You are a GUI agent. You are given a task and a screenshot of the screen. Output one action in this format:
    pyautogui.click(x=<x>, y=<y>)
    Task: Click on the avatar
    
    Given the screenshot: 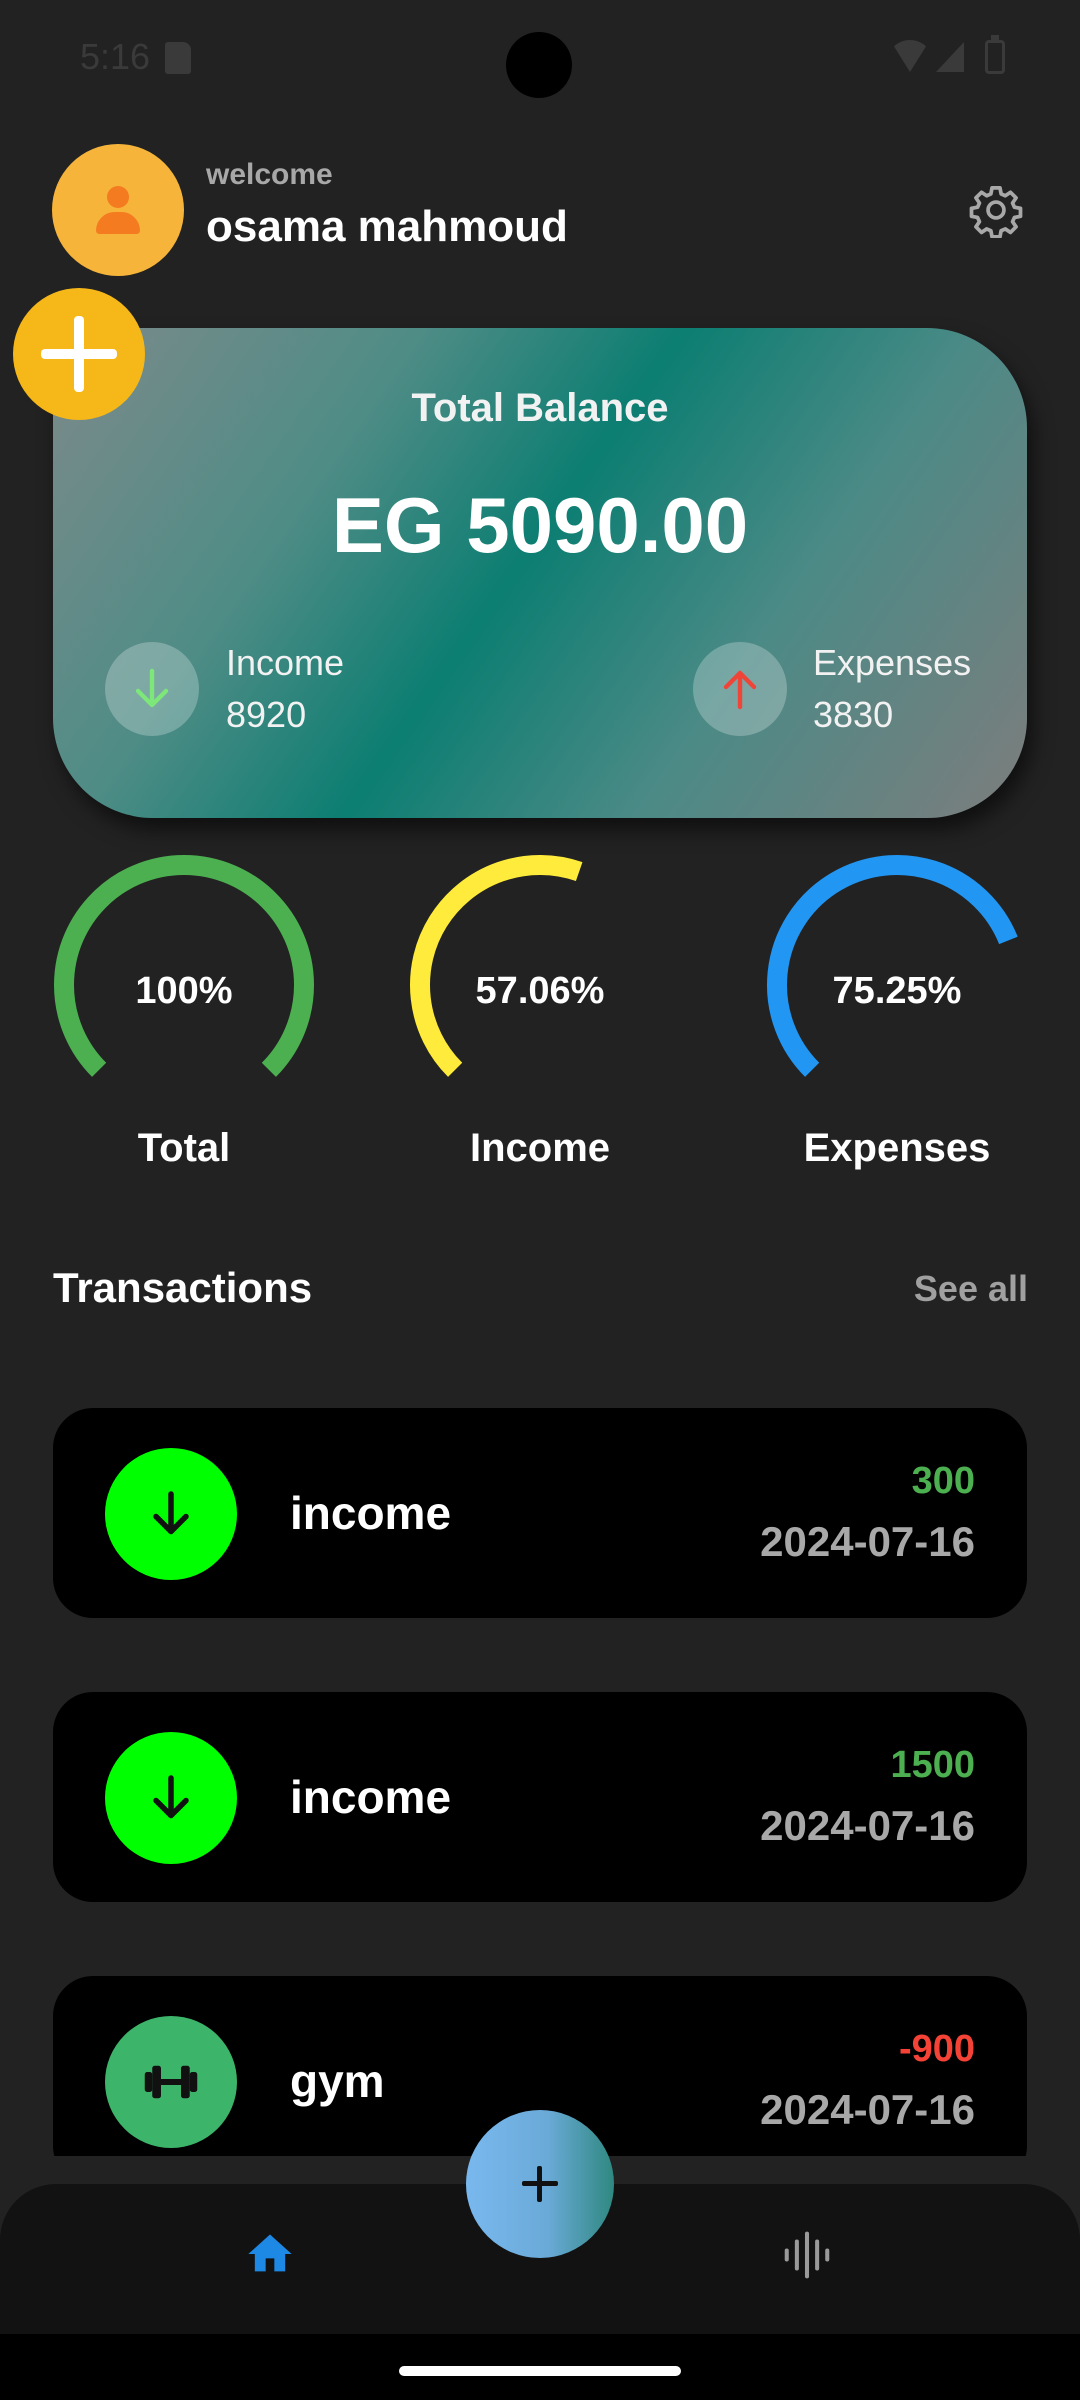 What is the action you would take?
    pyautogui.click(x=118, y=210)
    